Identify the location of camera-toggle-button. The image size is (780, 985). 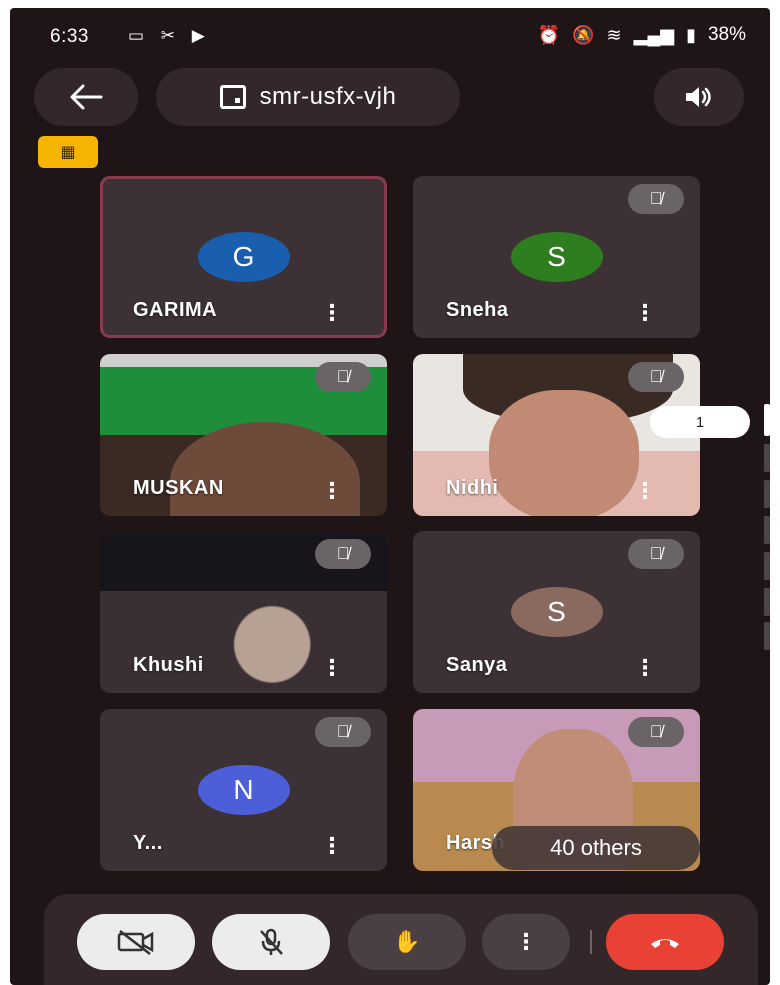
(136, 942).